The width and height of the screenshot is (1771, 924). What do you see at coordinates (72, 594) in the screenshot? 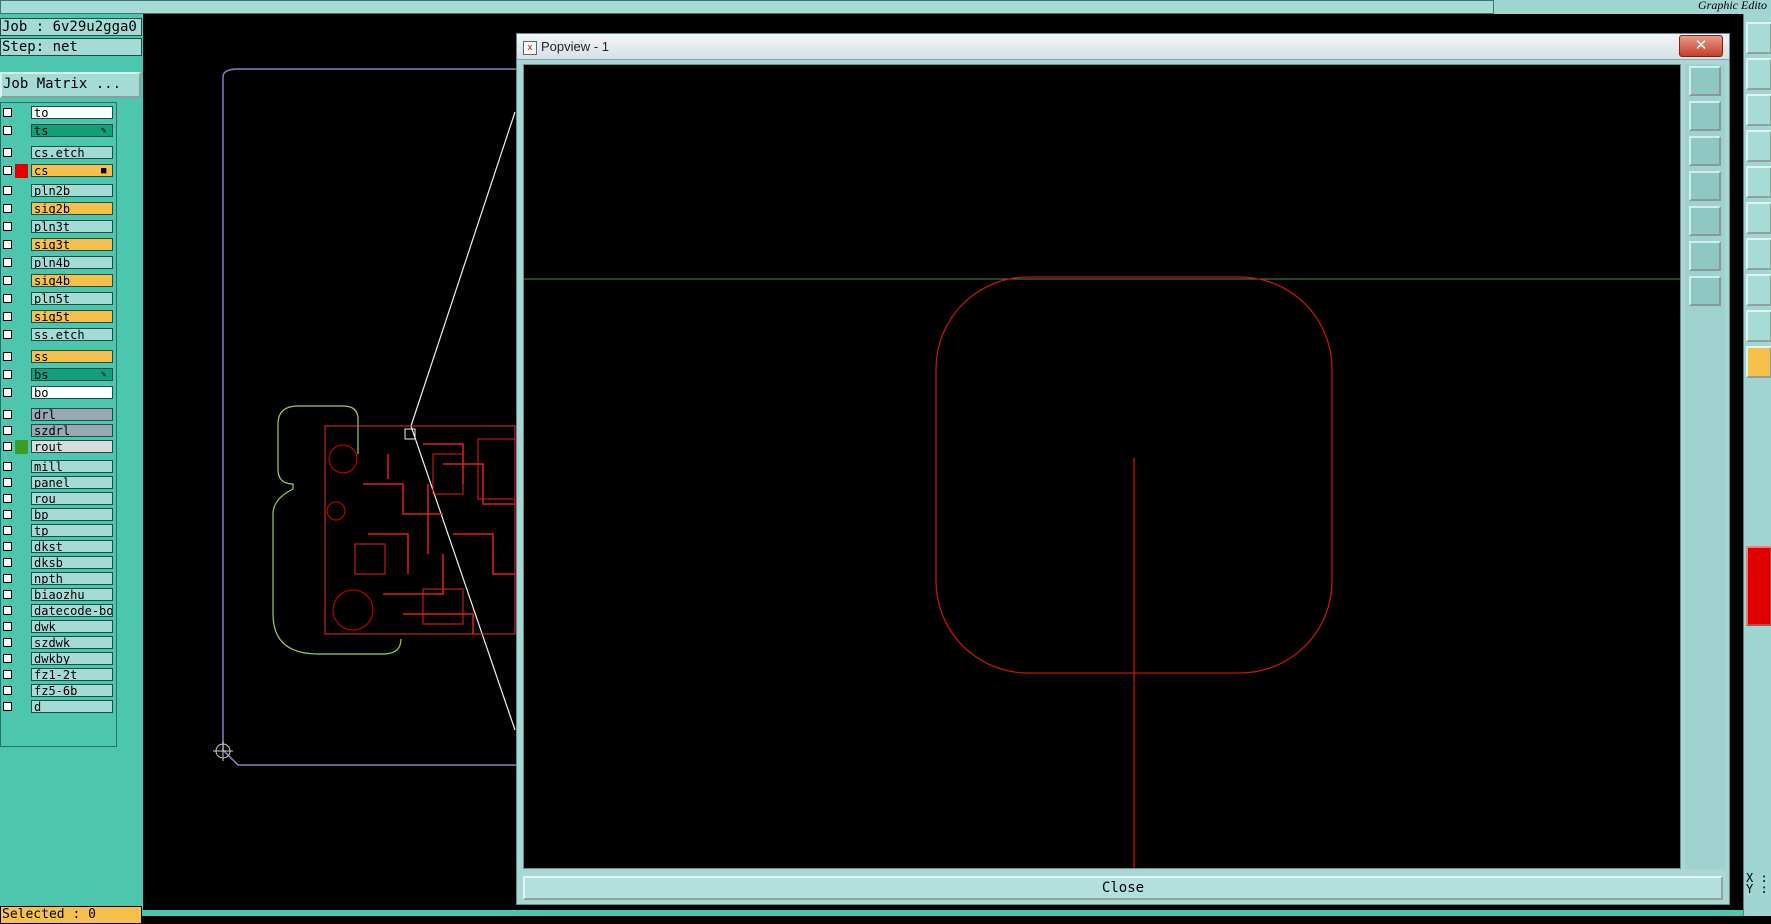
I see `layer-name: biaozhu` at bounding box center [72, 594].